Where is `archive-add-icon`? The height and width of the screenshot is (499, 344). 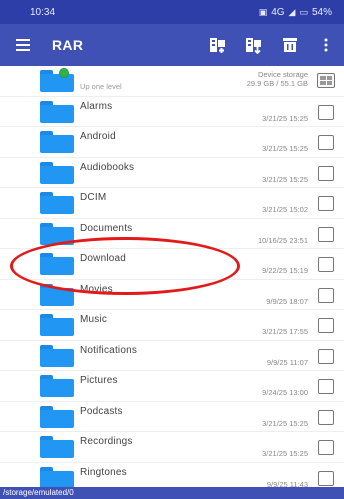
archive-add-icon is located at coordinates (218, 45).